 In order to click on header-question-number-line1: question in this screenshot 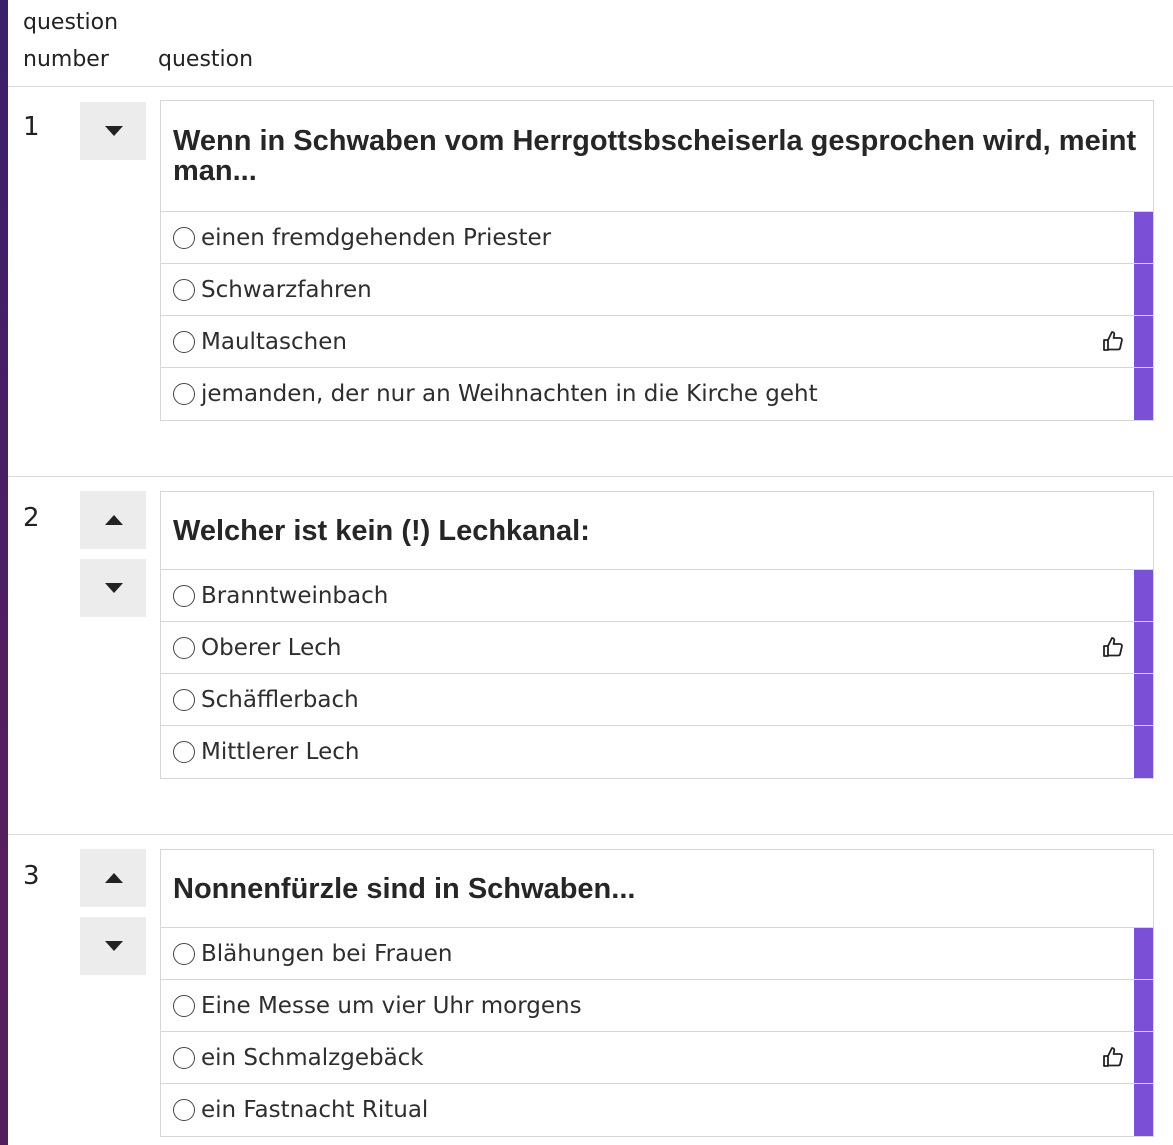, I will do `click(71, 22)`.